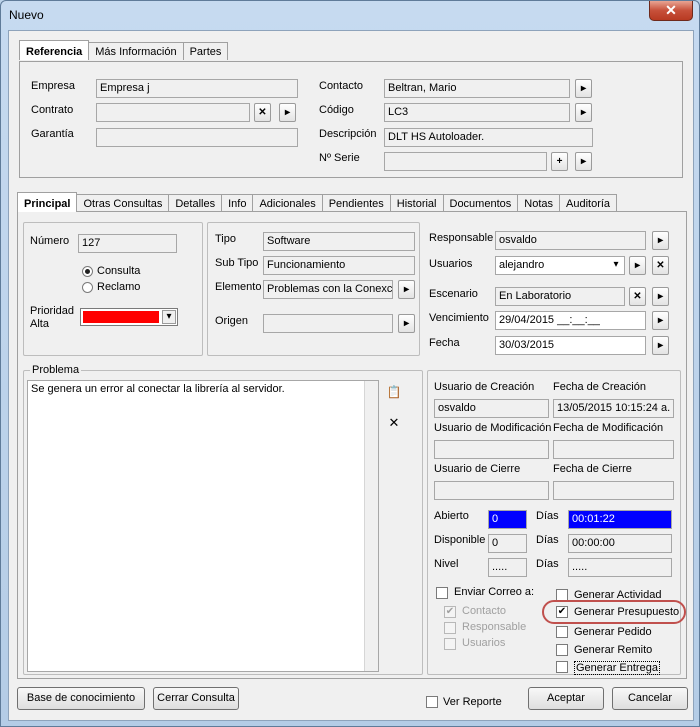 This screenshot has width=700, height=727. I want to click on prioridad-color-swatch, so click(121, 317).